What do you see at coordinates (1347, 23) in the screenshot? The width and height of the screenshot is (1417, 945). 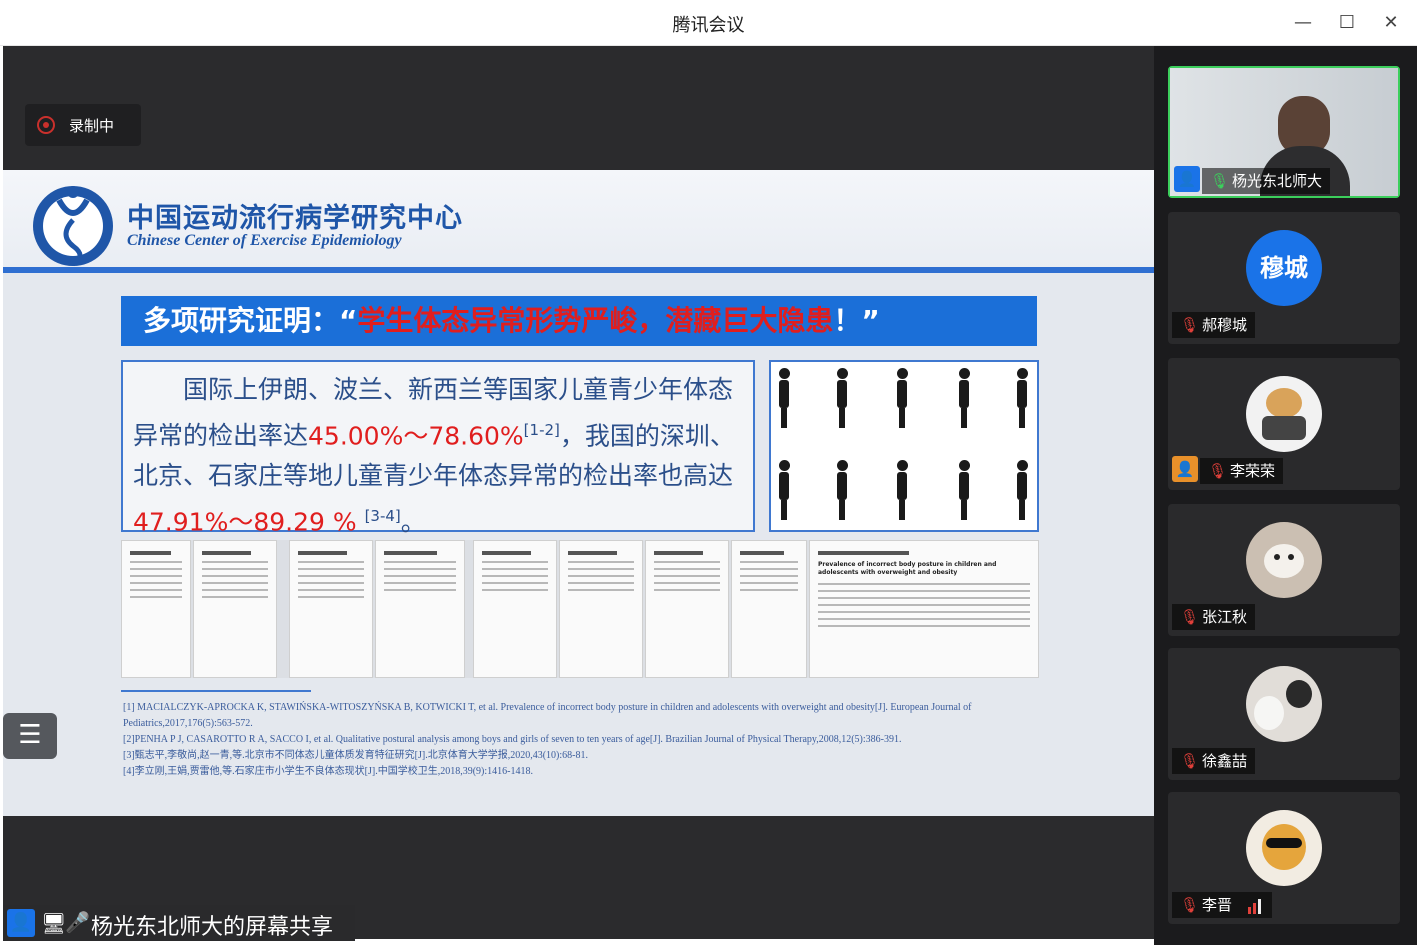 I see `maximize-button: ☐` at bounding box center [1347, 23].